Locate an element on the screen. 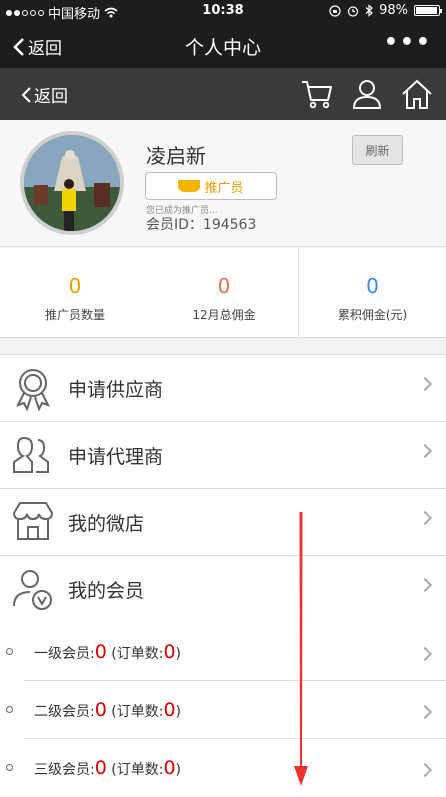  nav-bar: 返回 个人中心 ••• is located at coordinates (223, 45).